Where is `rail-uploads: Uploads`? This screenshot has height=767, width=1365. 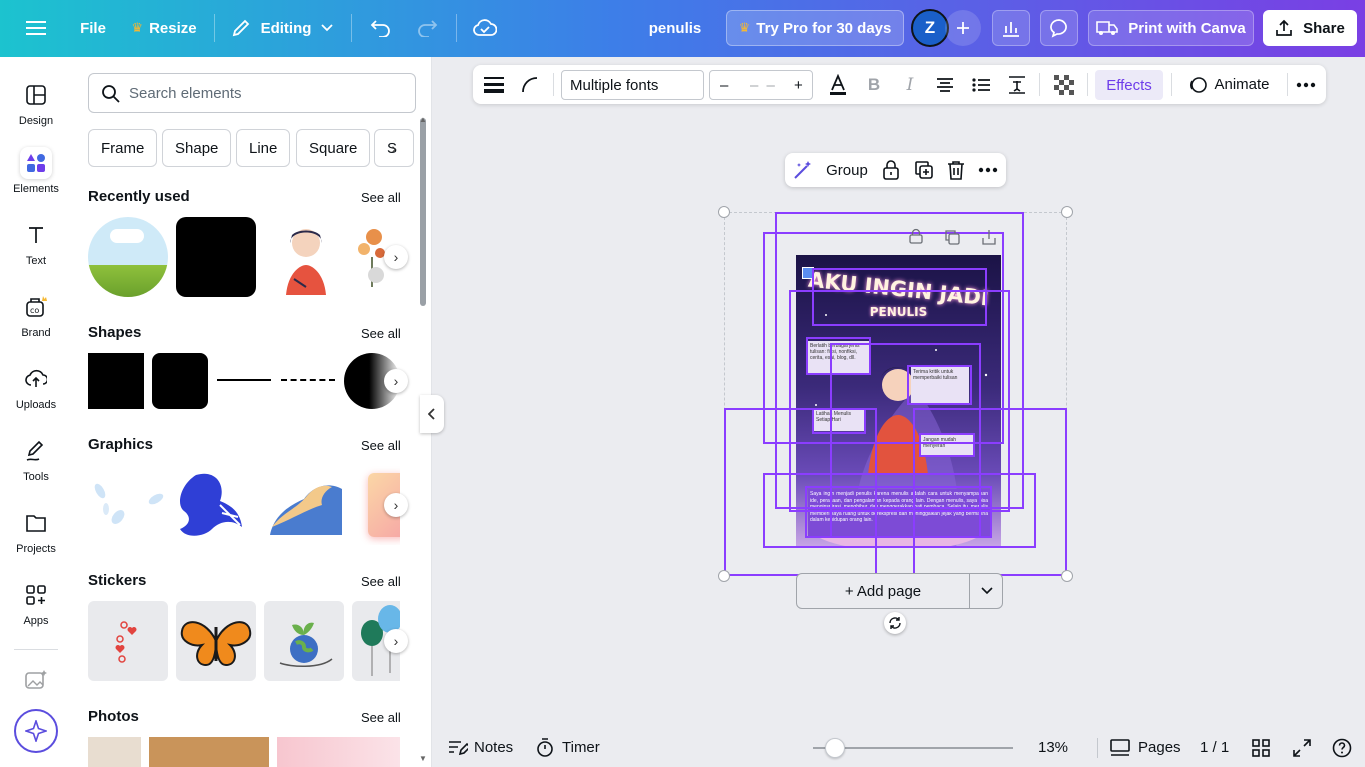
rail-uploads: Uploads is located at coordinates (36, 396).